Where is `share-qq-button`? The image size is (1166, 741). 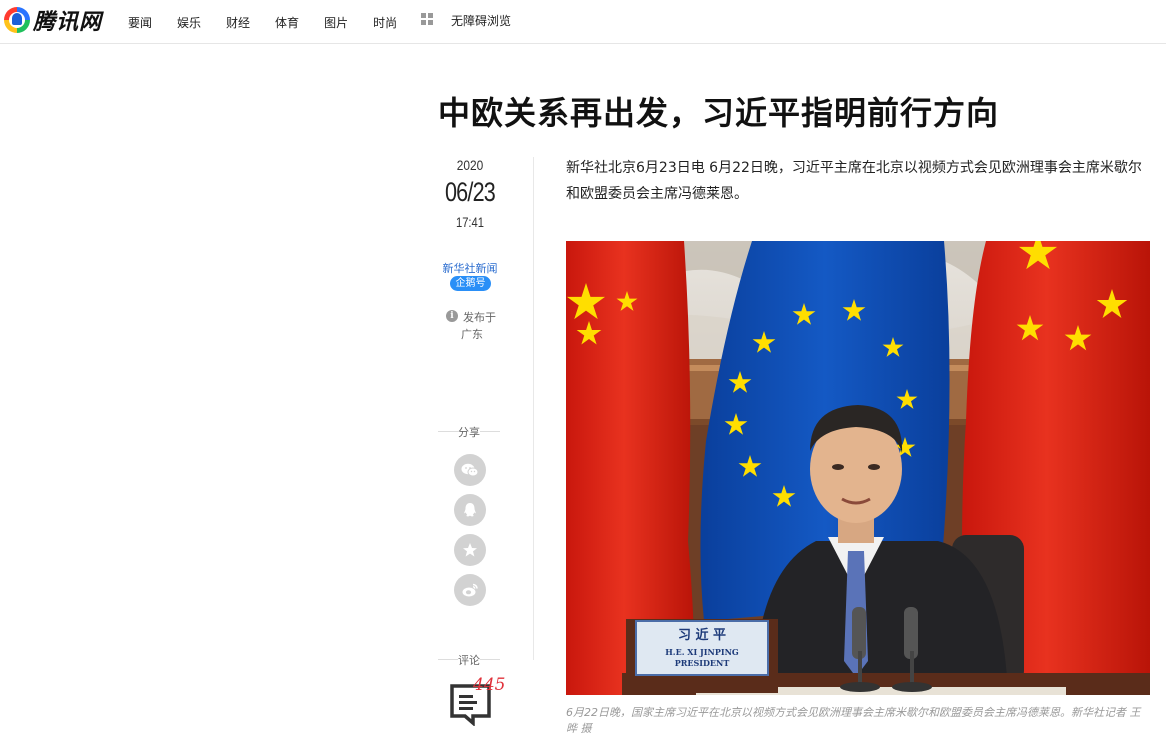 share-qq-button is located at coordinates (470, 510).